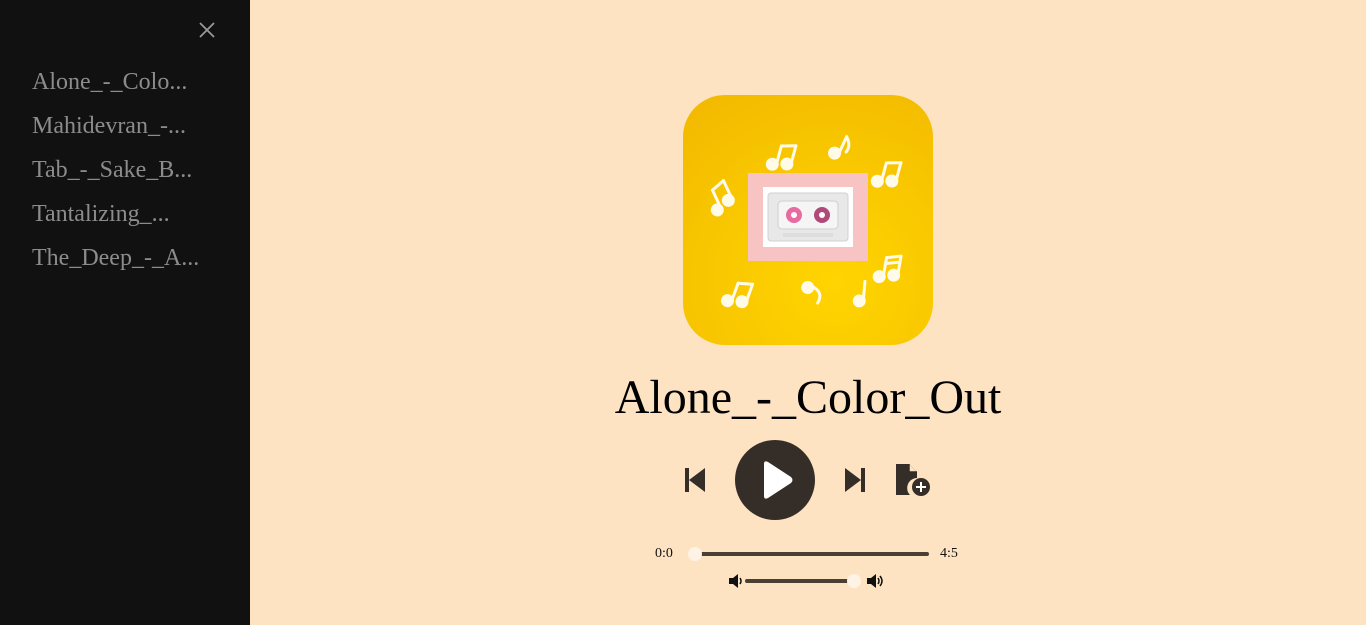 The width and height of the screenshot is (1366, 625). I want to click on add-file-button, so click(913, 480).